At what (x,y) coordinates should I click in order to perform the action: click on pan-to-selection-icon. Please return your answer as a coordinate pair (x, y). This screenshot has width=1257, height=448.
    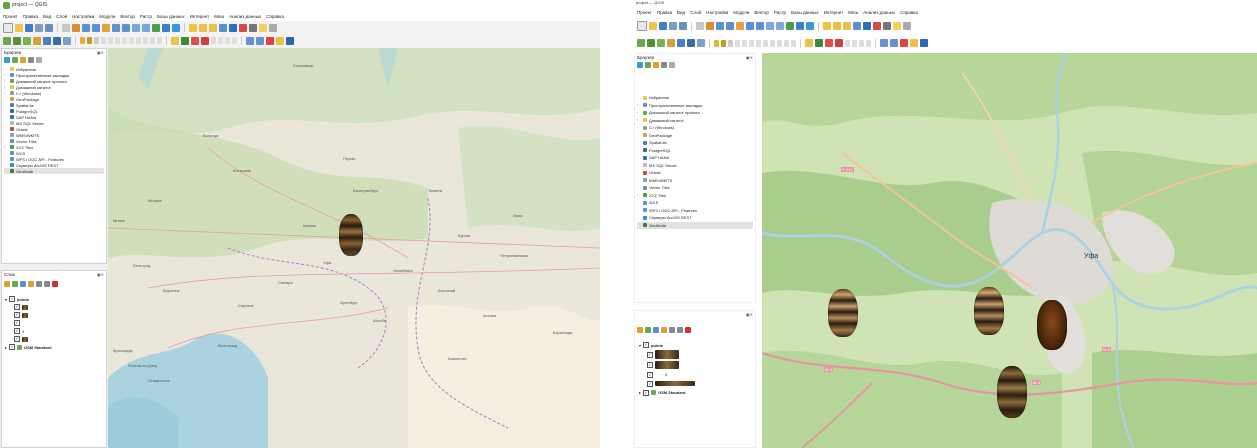
    Looking at the image, I should click on (710, 26).